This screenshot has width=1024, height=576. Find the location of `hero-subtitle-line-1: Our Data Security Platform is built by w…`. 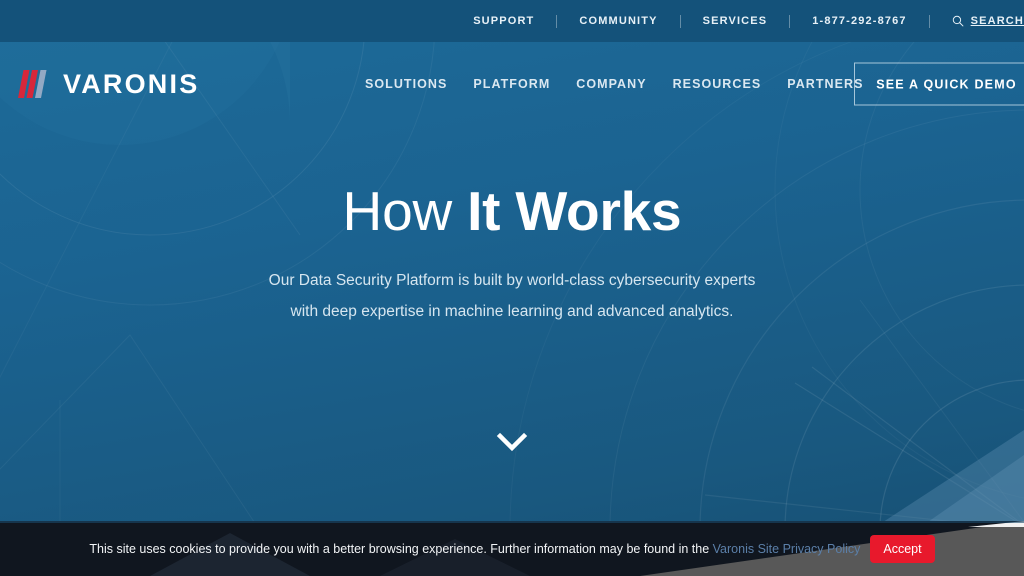

hero-subtitle-line-1: Our Data Security Platform is built by w… is located at coordinates (512, 281).